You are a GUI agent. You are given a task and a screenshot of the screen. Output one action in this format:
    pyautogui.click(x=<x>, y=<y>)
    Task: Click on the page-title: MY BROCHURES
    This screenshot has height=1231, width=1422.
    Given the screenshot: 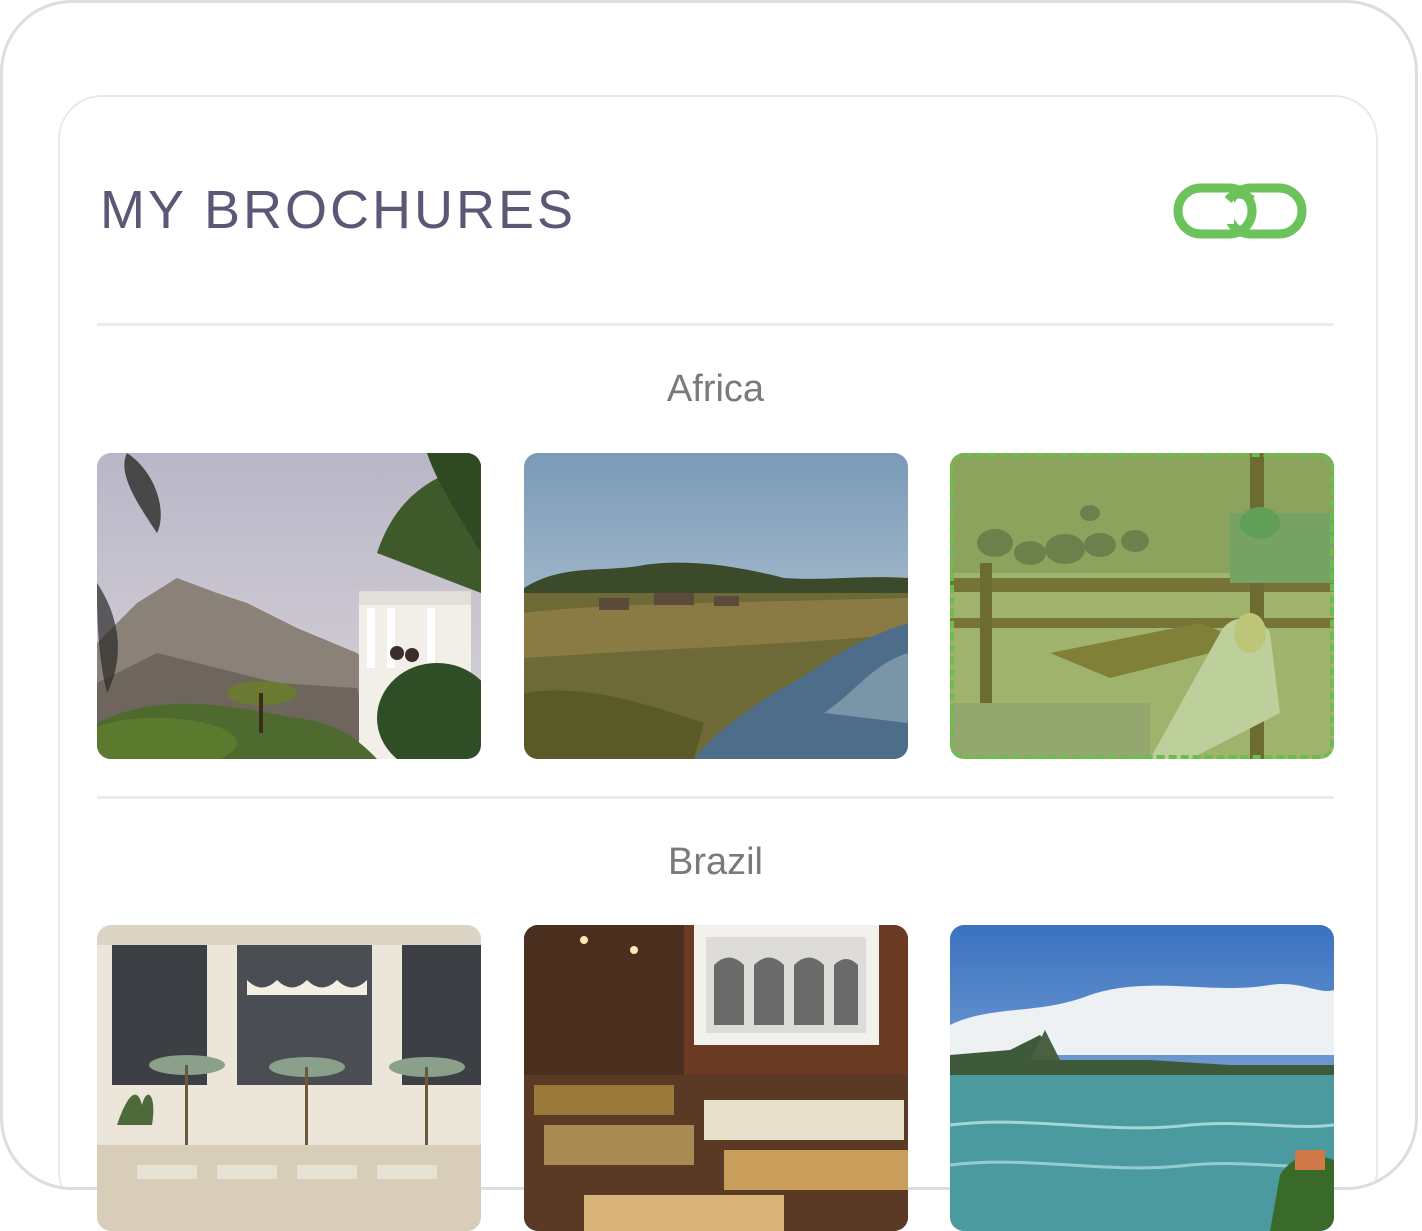 What is the action you would take?
    pyautogui.click(x=338, y=210)
    